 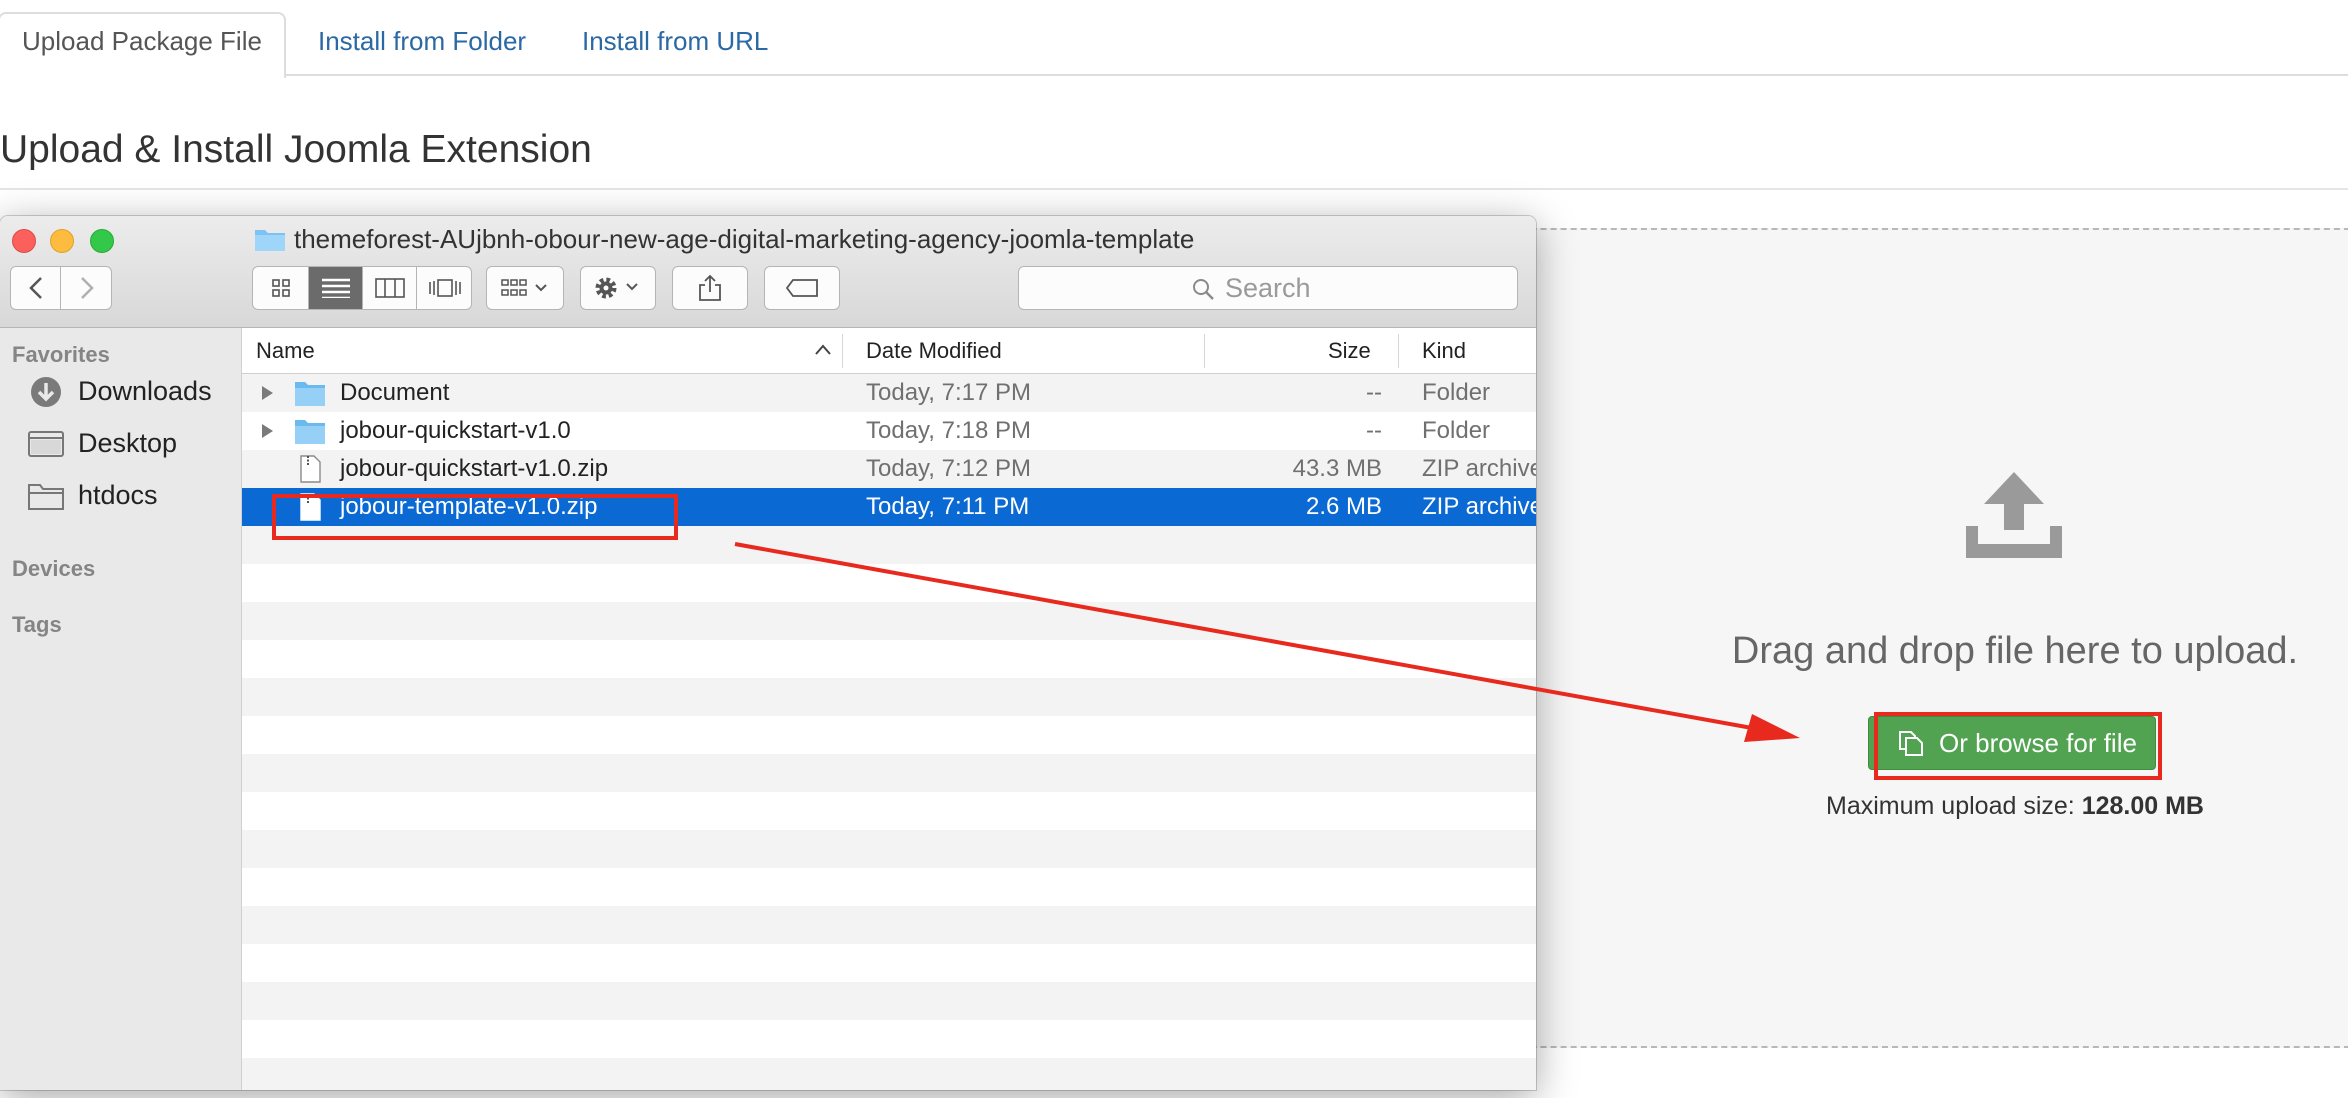 I want to click on gear-icon, so click(x=616, y=288).